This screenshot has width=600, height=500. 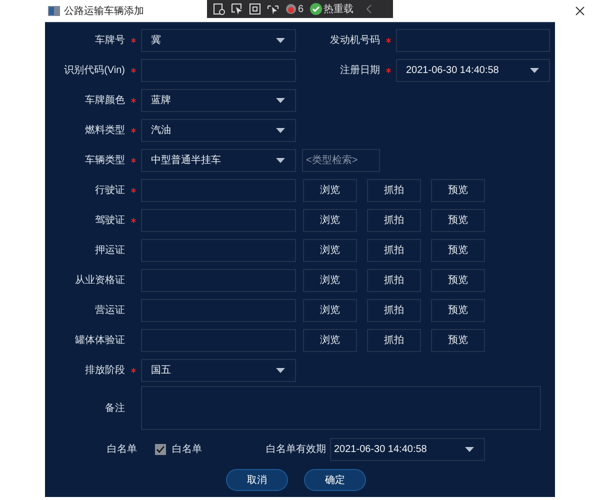 I want to click on window-title: 公路运输车辆添加, so click(x=104, y=11).